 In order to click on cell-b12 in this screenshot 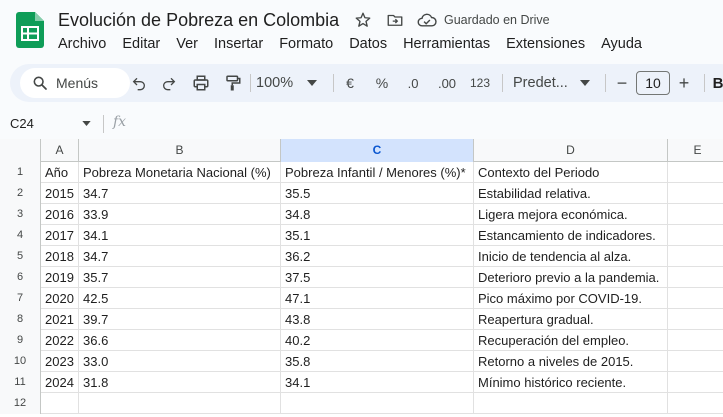, I will do `click(180, 403)`.